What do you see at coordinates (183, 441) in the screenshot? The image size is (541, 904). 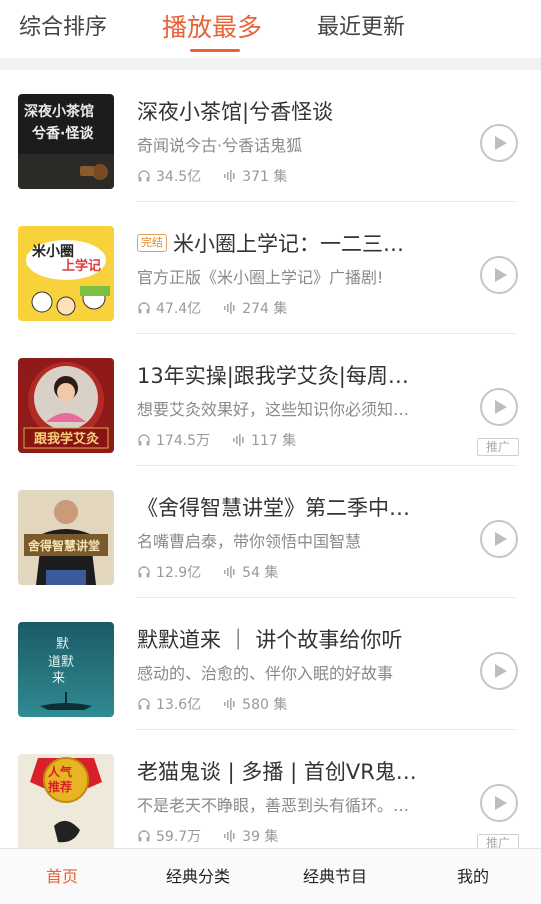 I see `play-count: 174.5万` at bounding box center [183, 441].